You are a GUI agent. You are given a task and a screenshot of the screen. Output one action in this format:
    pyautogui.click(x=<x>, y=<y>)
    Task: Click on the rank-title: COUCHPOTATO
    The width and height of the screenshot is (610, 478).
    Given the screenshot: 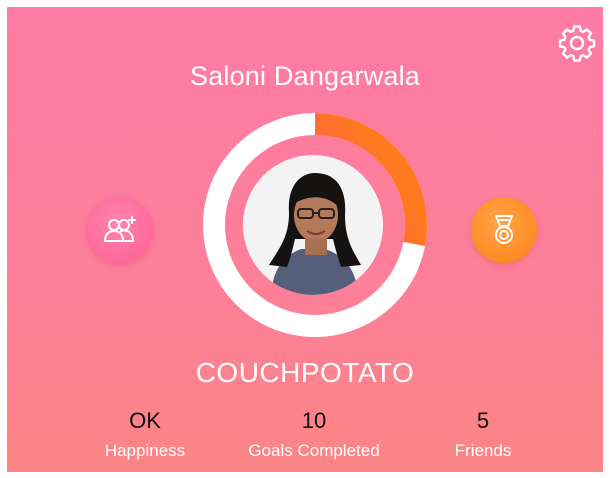 What is the action you would take?
    pyautogui.click(x=305, y=372)
    